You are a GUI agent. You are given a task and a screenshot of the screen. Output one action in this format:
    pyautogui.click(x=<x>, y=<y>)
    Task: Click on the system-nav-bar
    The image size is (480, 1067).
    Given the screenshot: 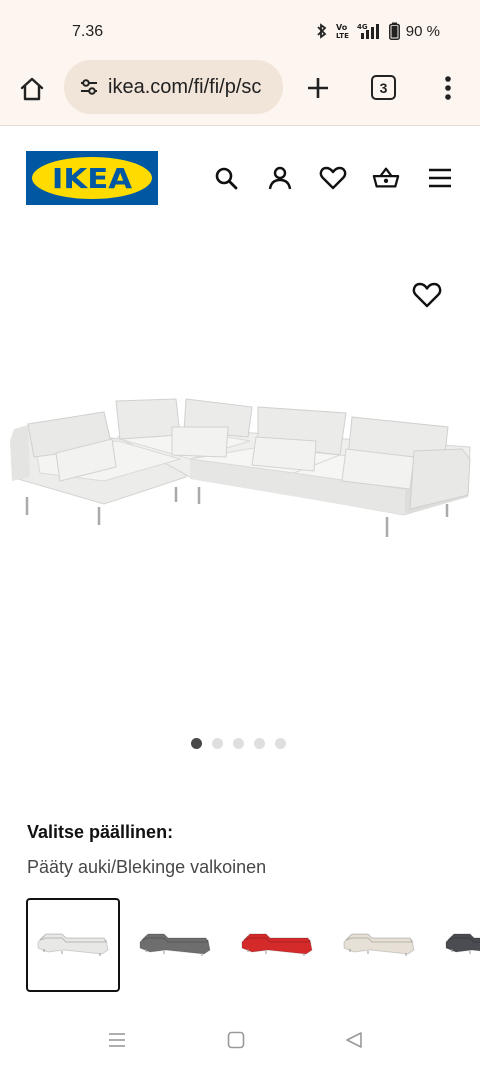 What is the action you would take?
    pyautogui.click(x=240, y=1039)
    